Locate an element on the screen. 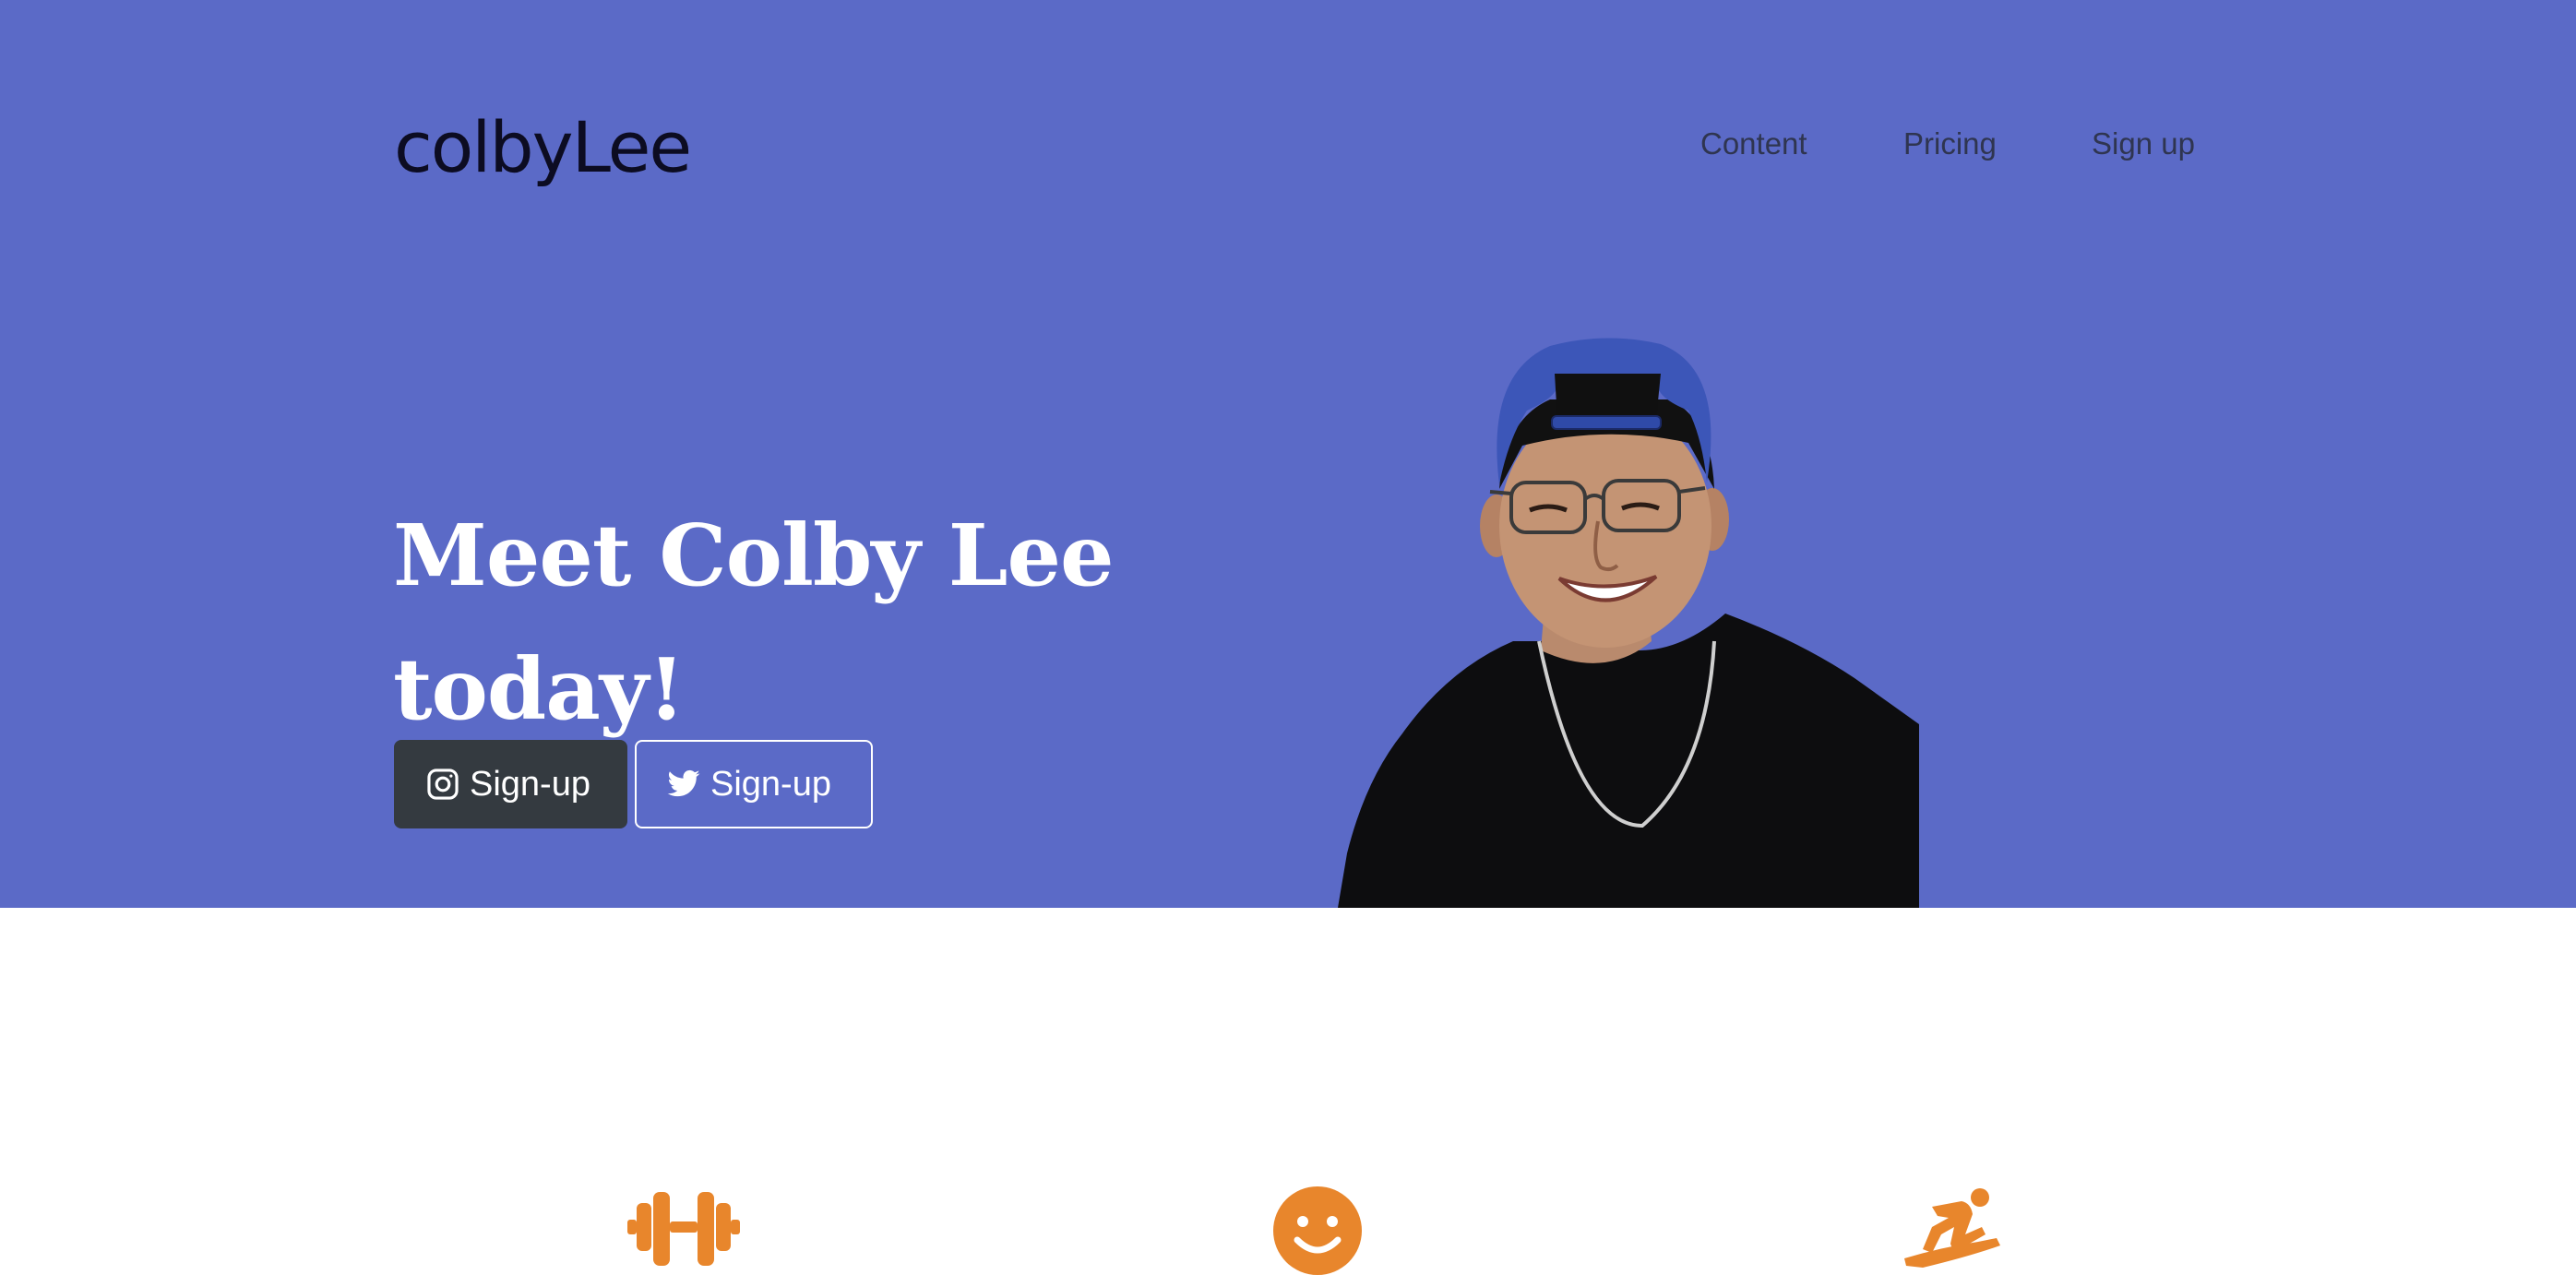 The height and width of the screenshot is (1275, 2576). nav-sign-up: Sign up is located at coordinates (2143, 143).